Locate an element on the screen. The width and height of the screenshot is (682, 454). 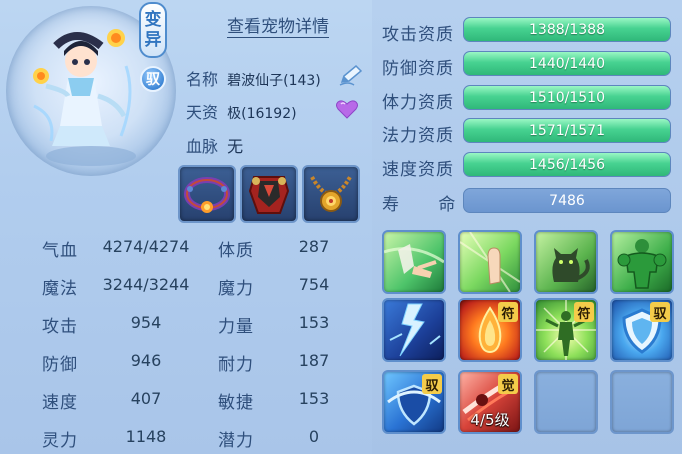
equip-slot-armor is located at coordinates (269, 194).